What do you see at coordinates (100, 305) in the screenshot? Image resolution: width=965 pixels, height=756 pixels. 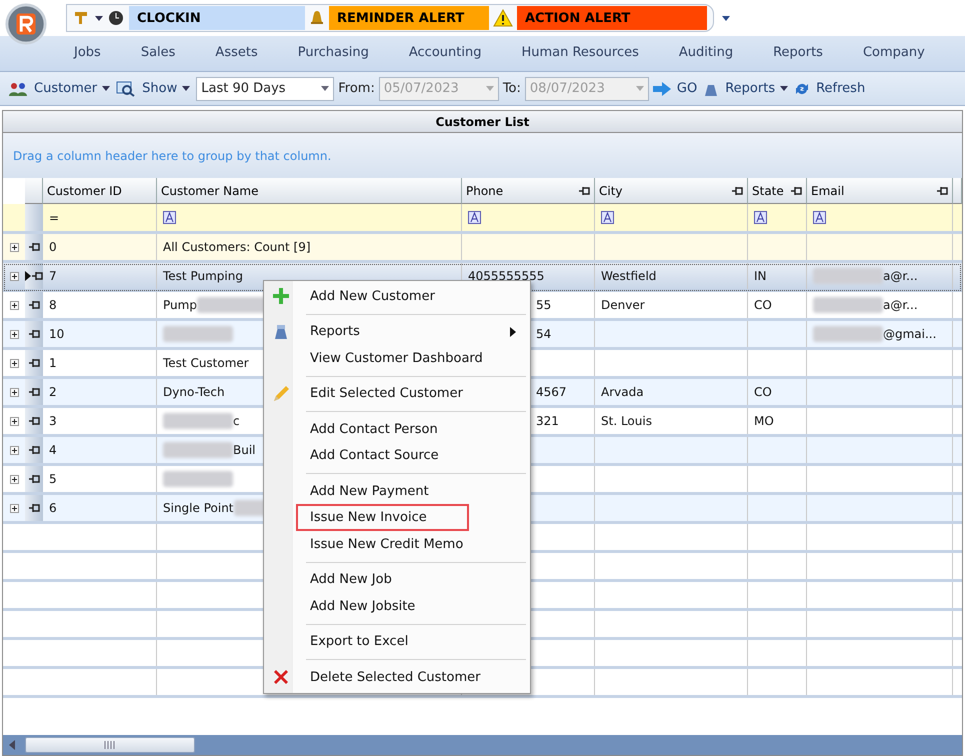 I see `table-cell: 8` at bounding box center [100, 305].